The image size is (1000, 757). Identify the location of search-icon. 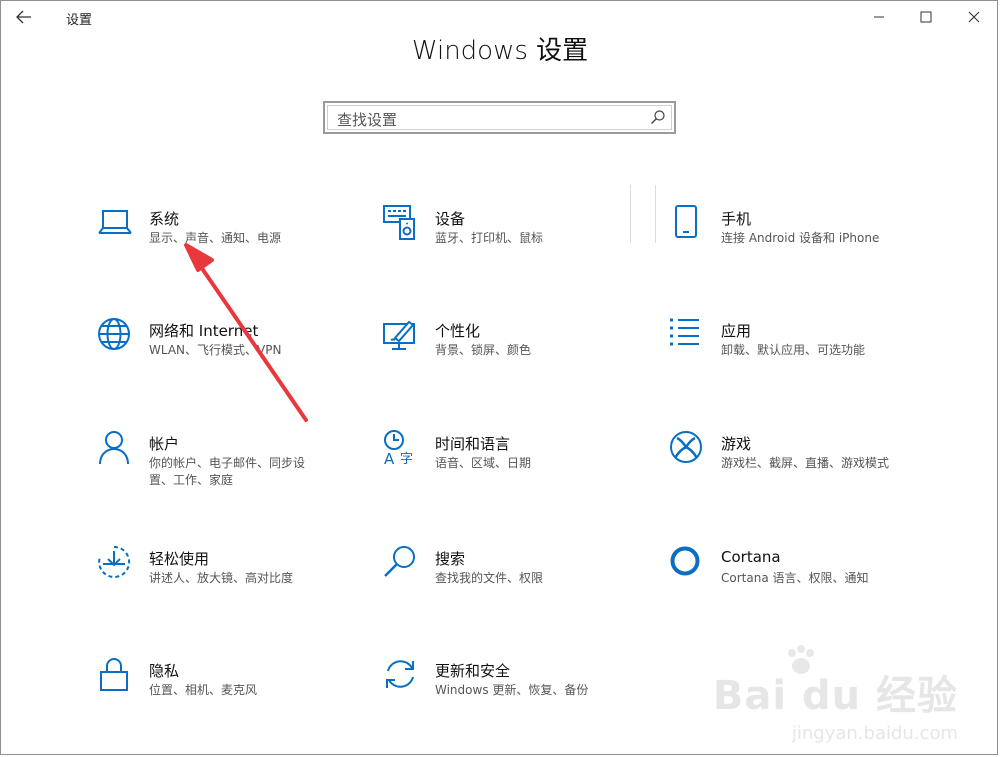
(658, 117).